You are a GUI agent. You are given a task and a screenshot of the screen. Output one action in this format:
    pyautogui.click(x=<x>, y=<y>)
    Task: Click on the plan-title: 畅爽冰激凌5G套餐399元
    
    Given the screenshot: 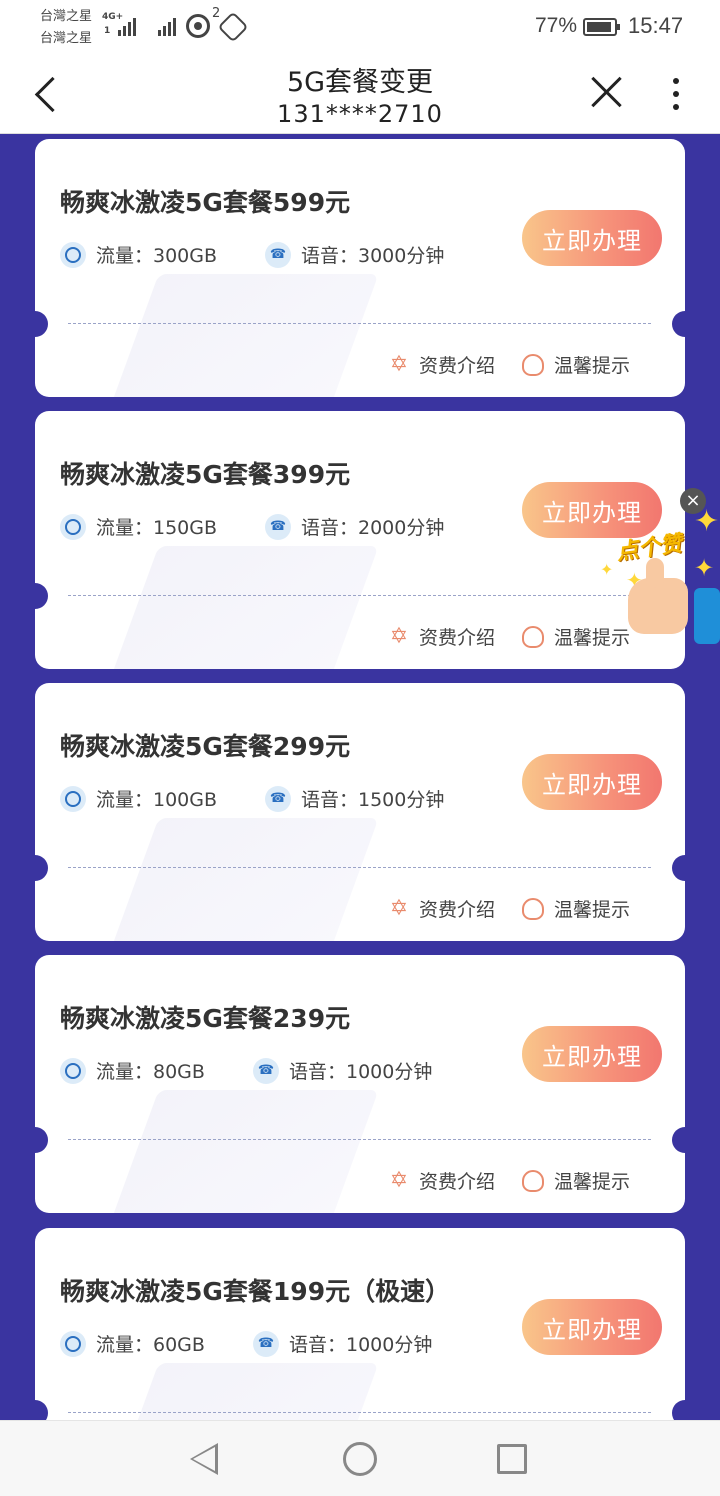 What is the action you would take?
    pyautogui.click(x=205, y=474)
    